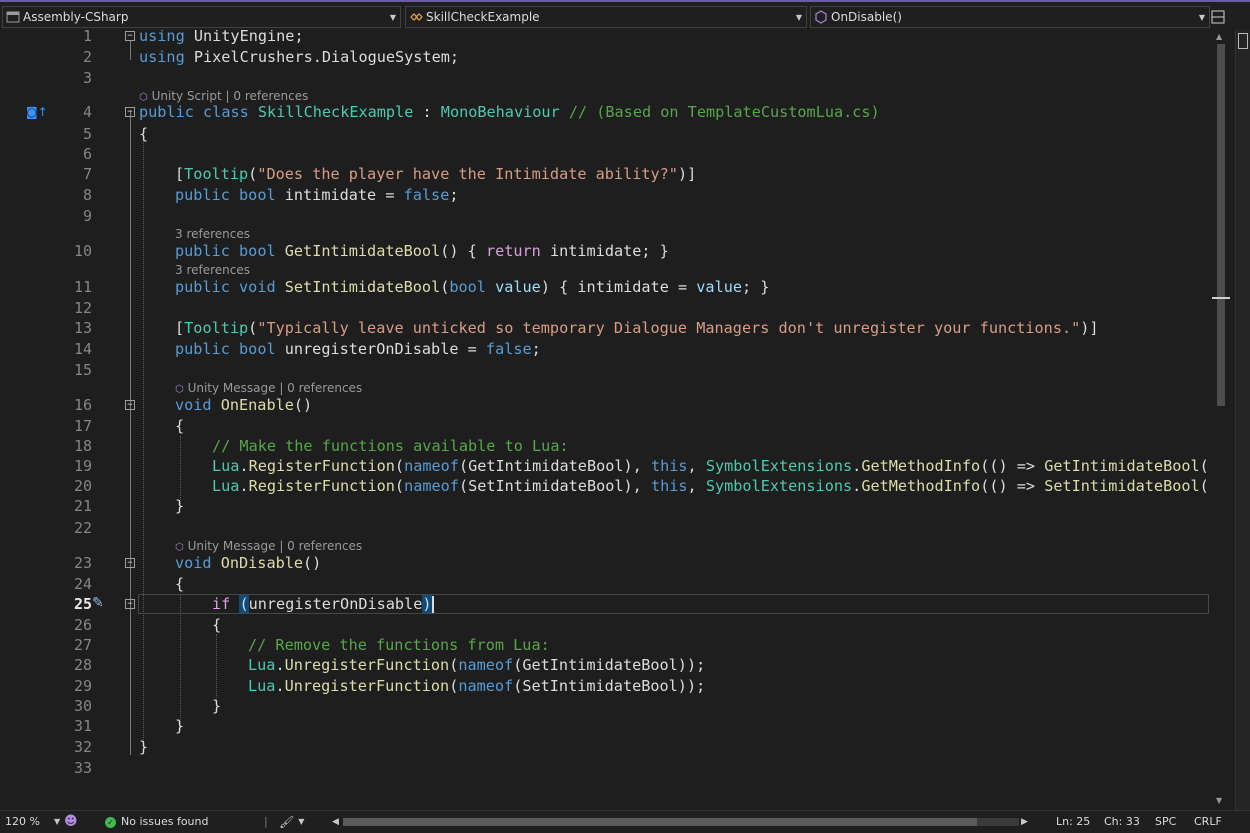  What do you see at coordinates (606, 768) in the screenshot?
I see `code-line: 33` at bounding box center [606, 768].